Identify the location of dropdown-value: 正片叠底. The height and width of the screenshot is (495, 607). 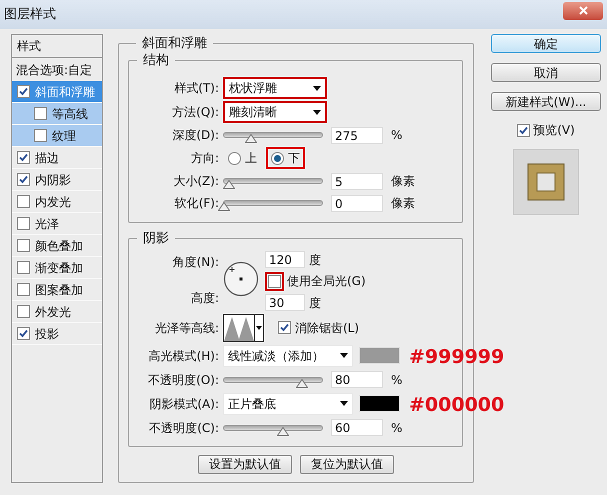
(252, 404).